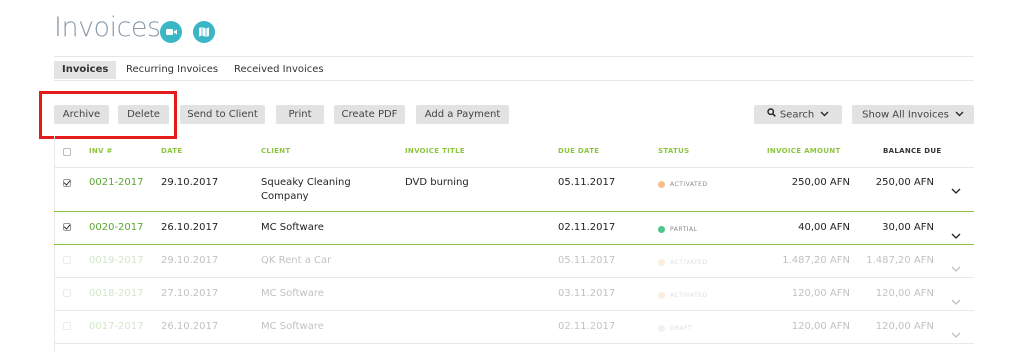 Image resolution: width=1024 pixels, height=352 pixels. Describe the element at coordinates (116, 182) in the screenshot. I see `invoice-number: 0021-2017` at that location.